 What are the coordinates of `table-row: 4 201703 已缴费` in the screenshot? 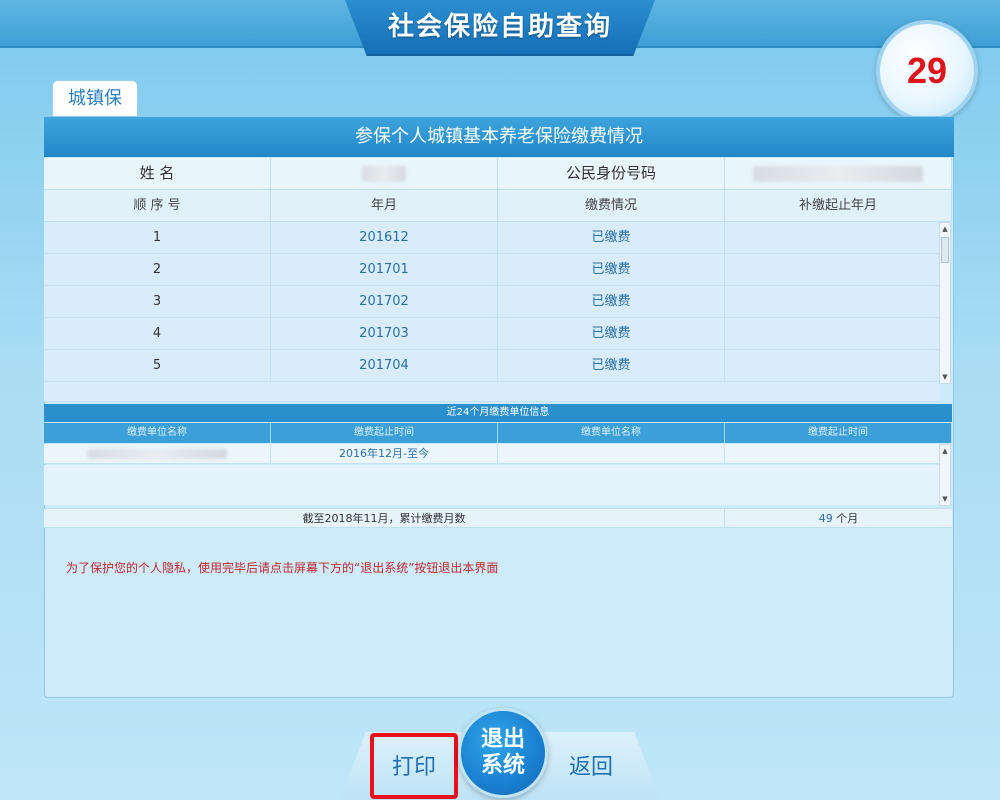 It's located at (492, 334).